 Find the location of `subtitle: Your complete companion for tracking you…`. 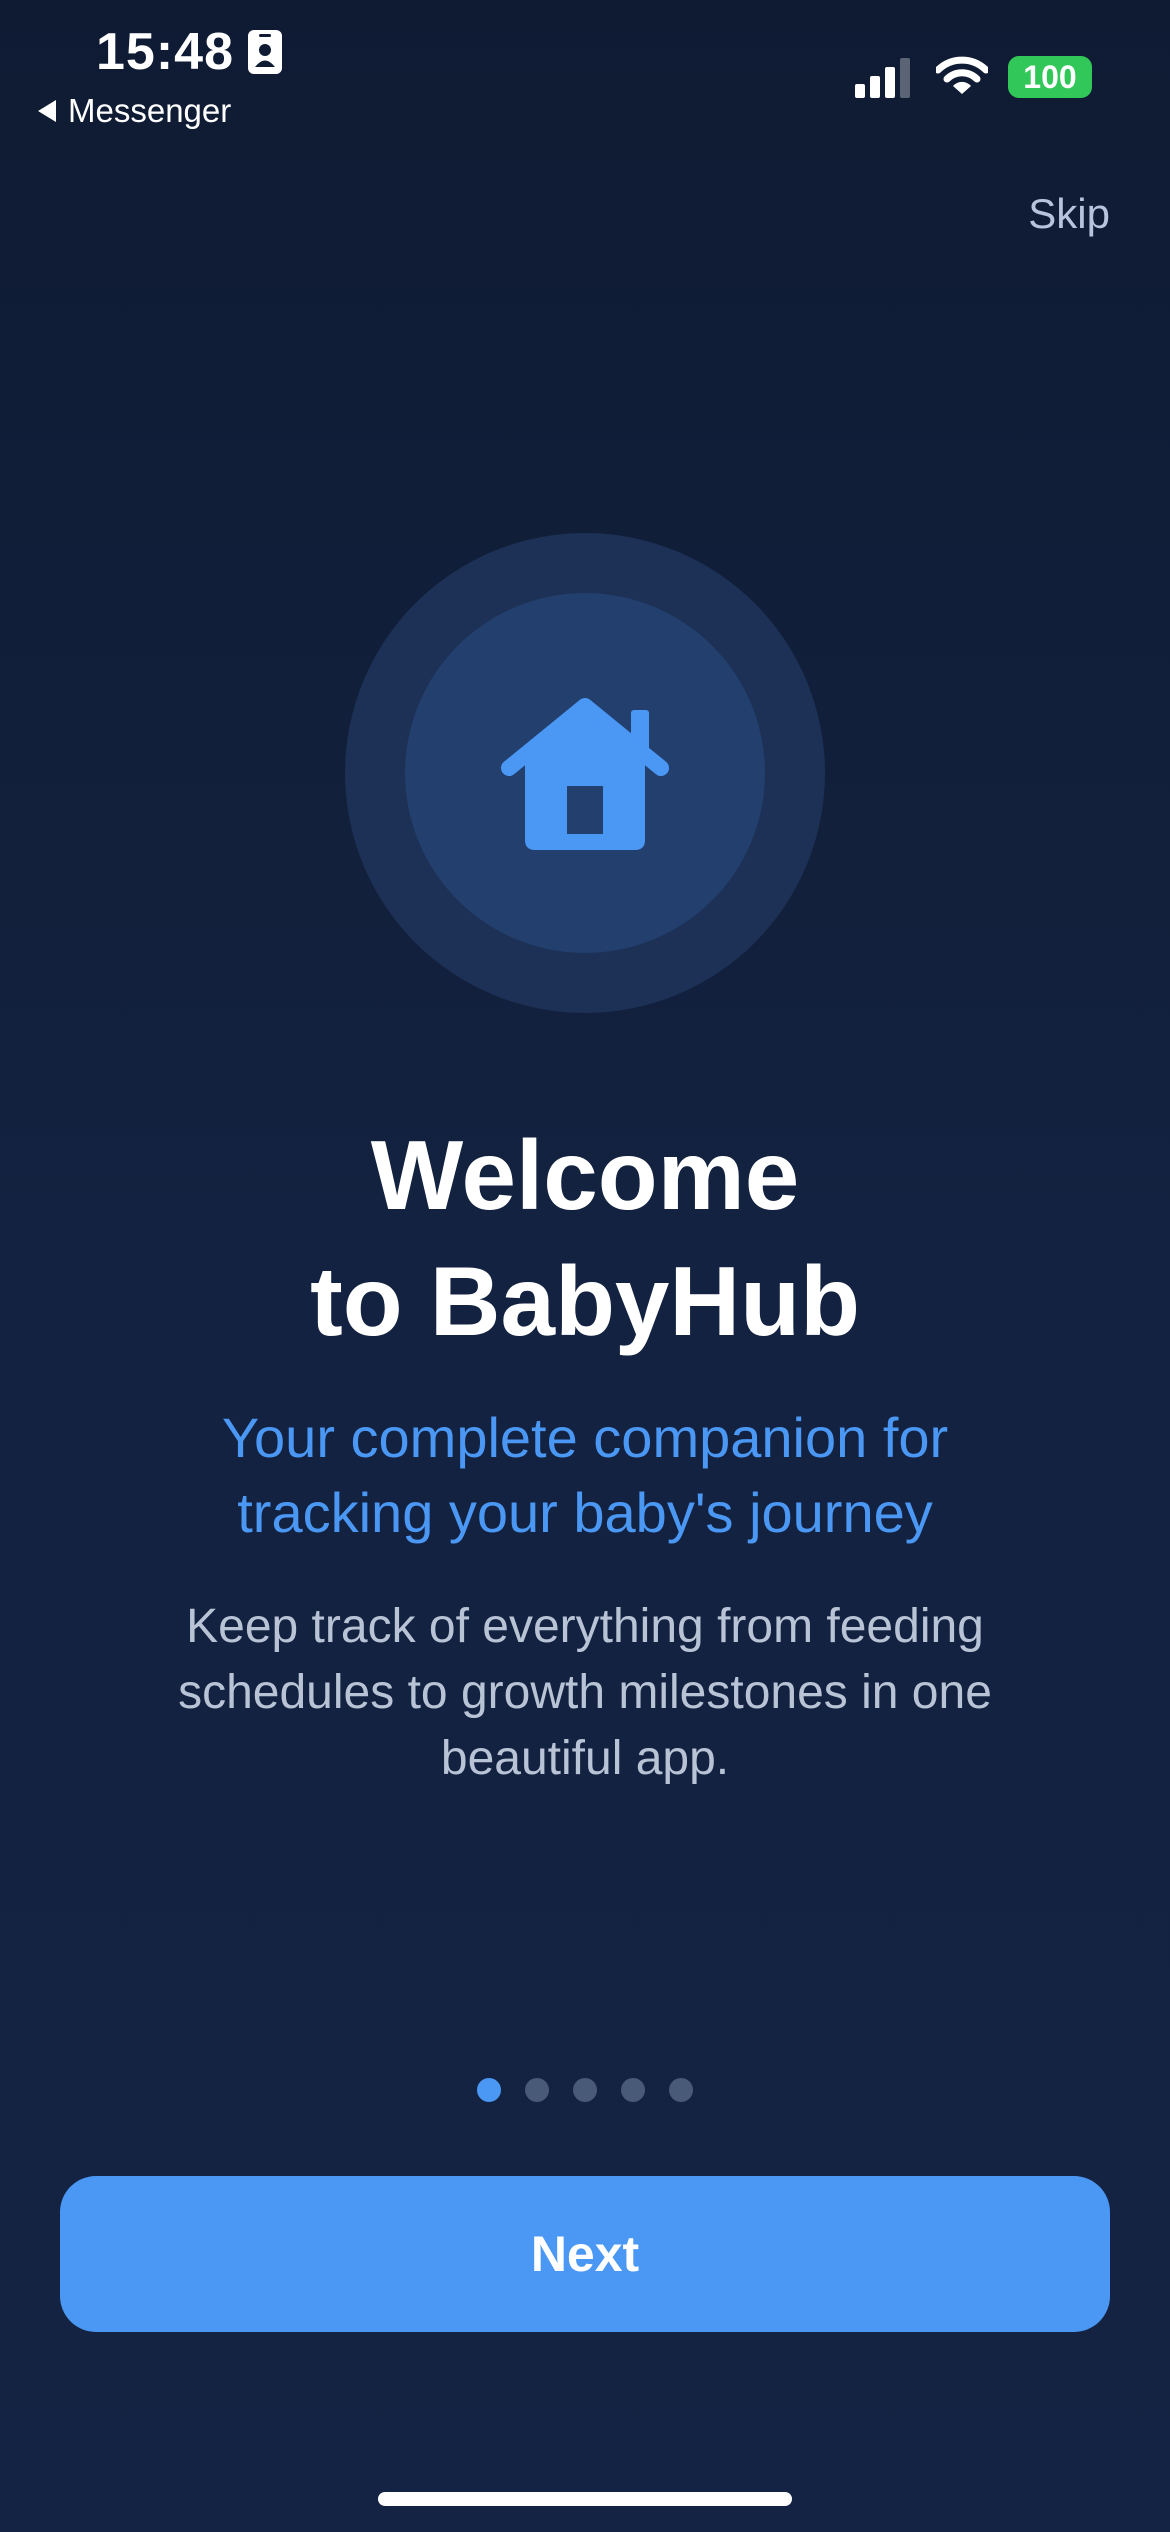

subtitle: Your complete companion for tracking you… is located at coordinates (585, 1475).